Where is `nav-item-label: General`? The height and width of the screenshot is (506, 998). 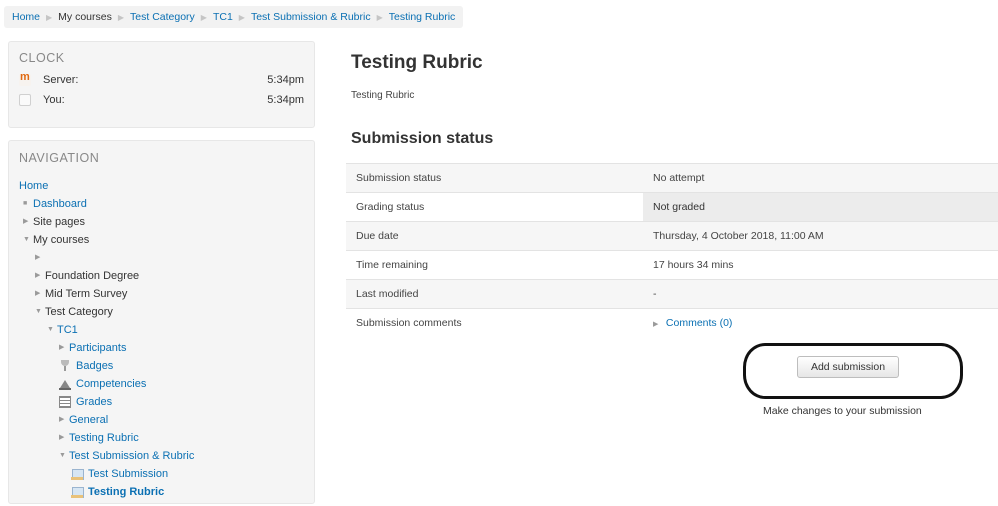
nav-item-label: General is located at coordinates (88, 420).